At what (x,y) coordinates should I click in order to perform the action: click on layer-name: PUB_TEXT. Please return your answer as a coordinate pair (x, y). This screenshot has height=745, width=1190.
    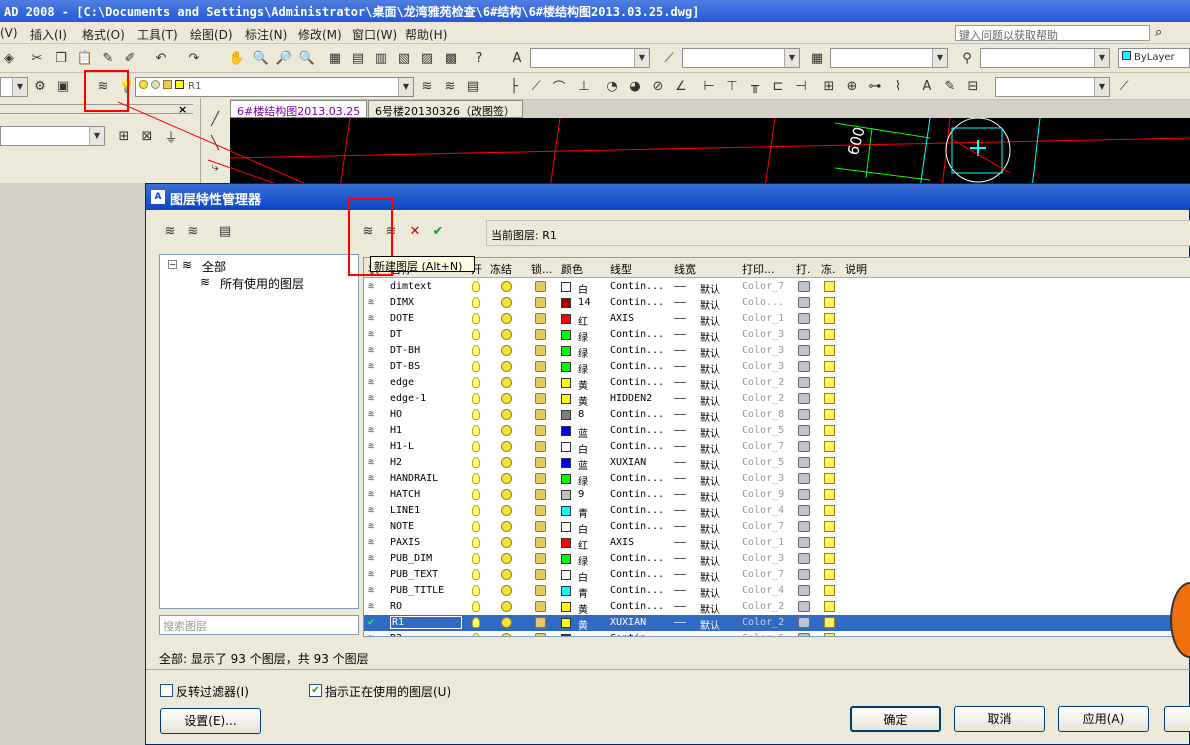
    Looking at the image, I should click on (414, 574).